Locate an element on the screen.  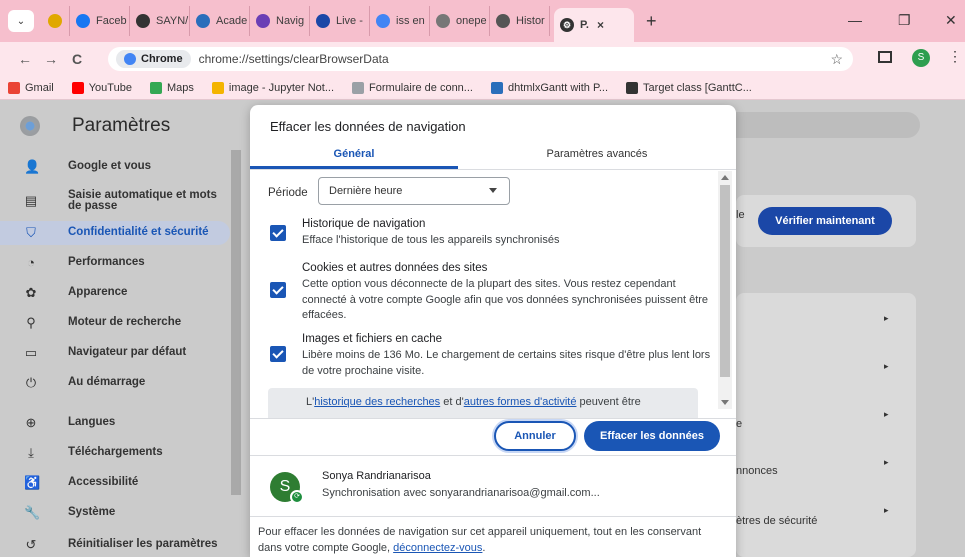
cache-checkbox is located at coordinates (278, 354).